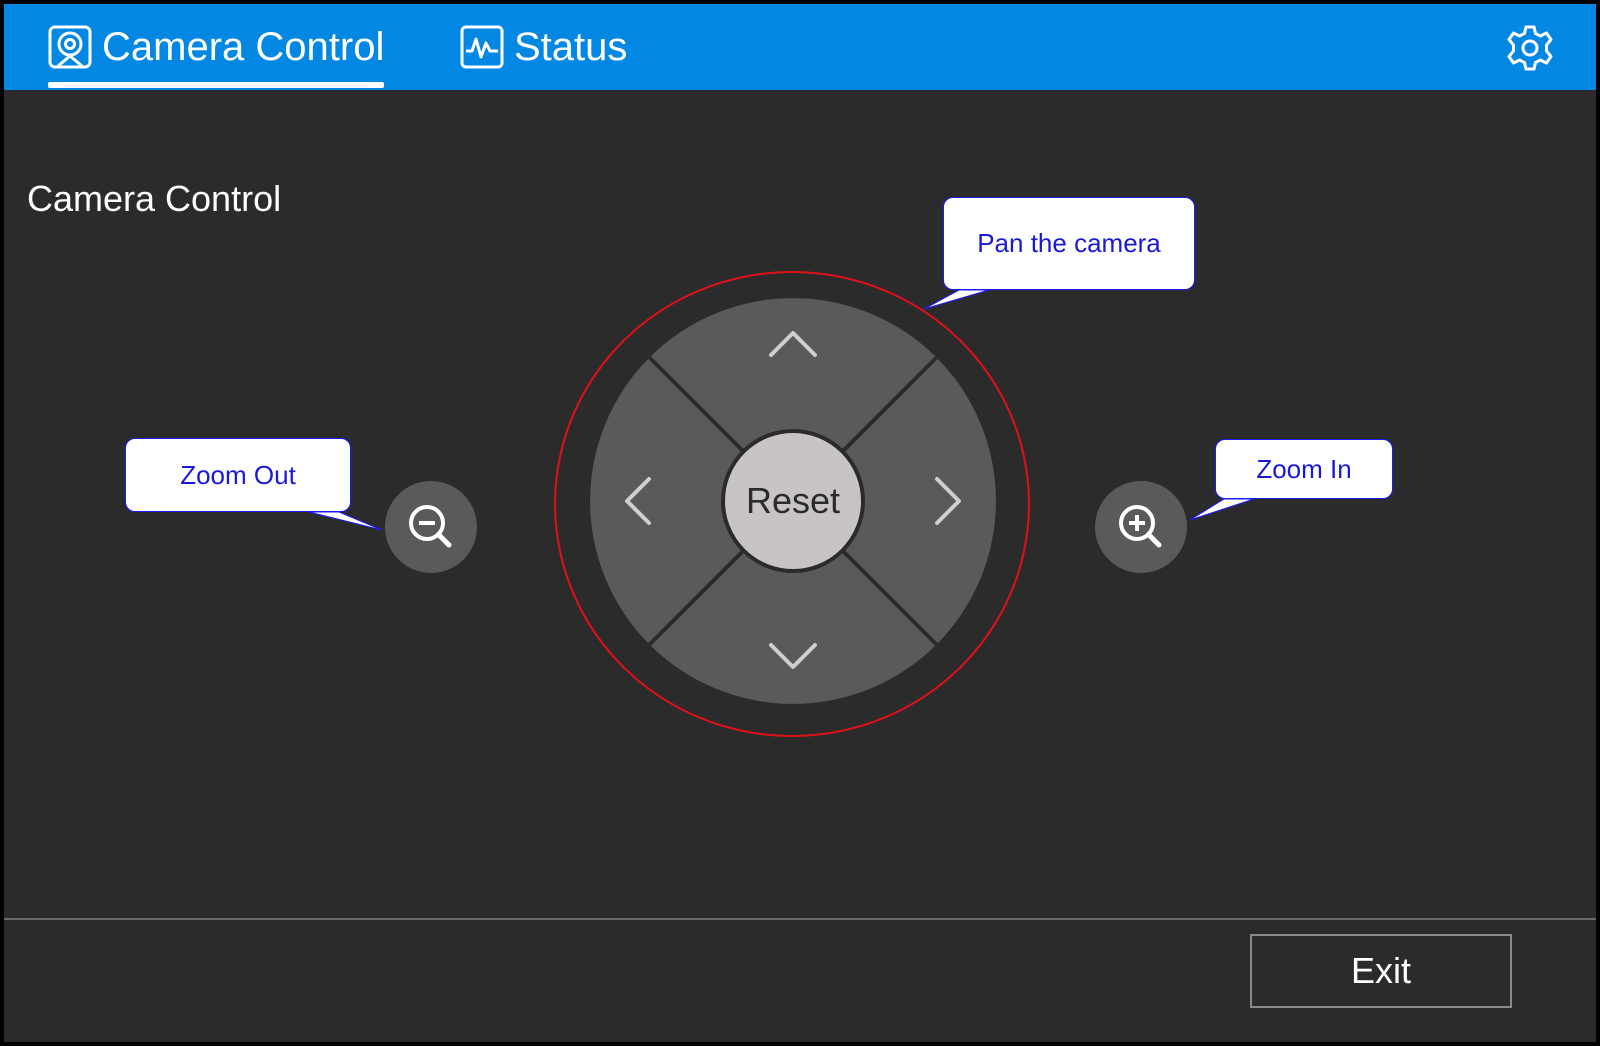 Image resolution: width=1600 pixels, height=1046 pixels. I want to click on settings-button, so click(1530, 48).